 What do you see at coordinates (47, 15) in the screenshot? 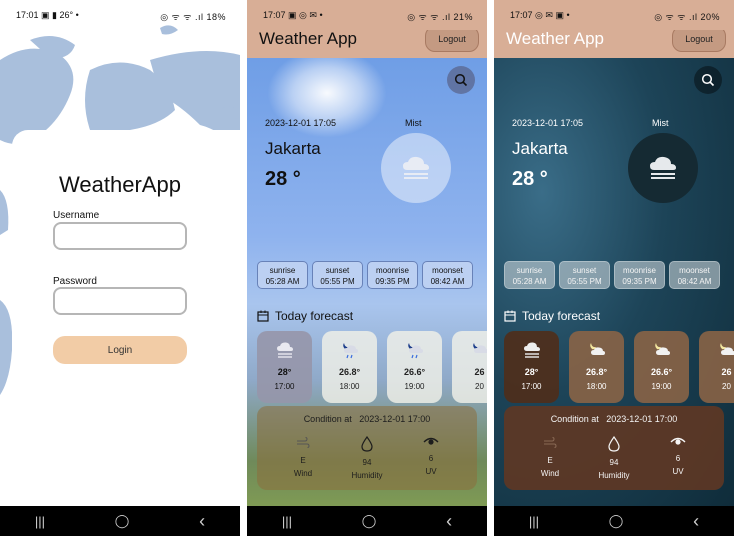
I see `status-time: 17:01 ▣ ▮ 26° •` at bounding box center [47, 15].